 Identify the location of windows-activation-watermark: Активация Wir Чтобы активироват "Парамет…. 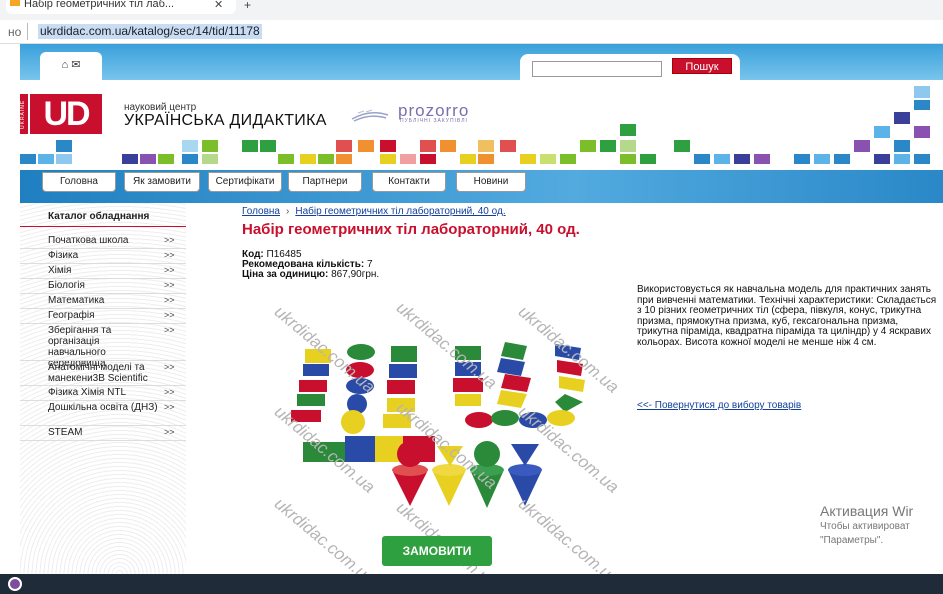
(881, 525).